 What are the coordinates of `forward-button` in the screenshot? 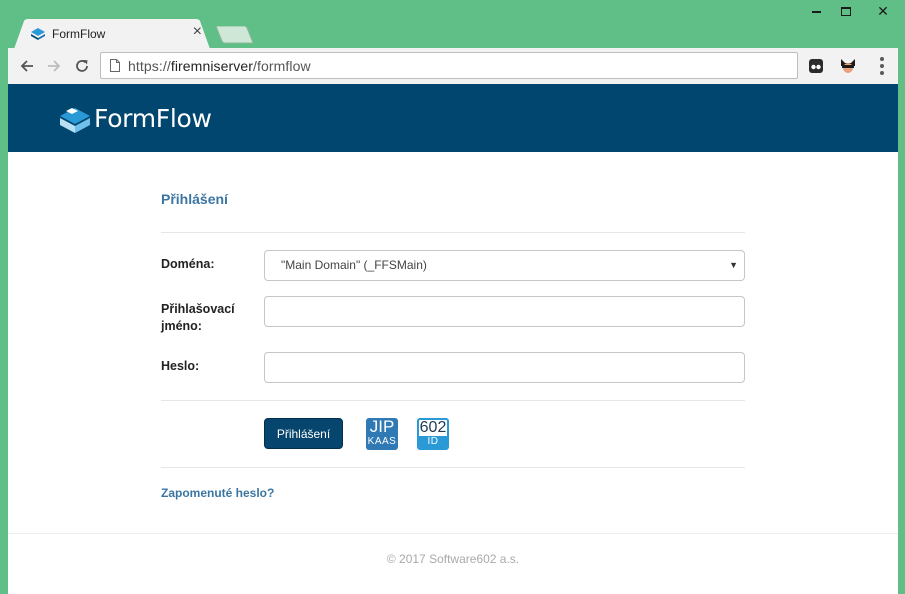 It's located at (54, 66).